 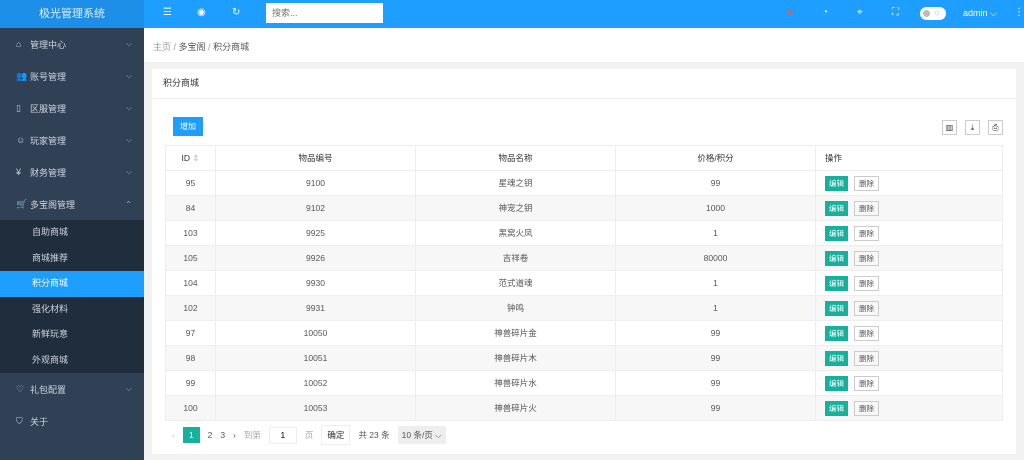 I want to click on menu-3: ☺ 玩家管理 ⌵, so click(x=72, y=140).